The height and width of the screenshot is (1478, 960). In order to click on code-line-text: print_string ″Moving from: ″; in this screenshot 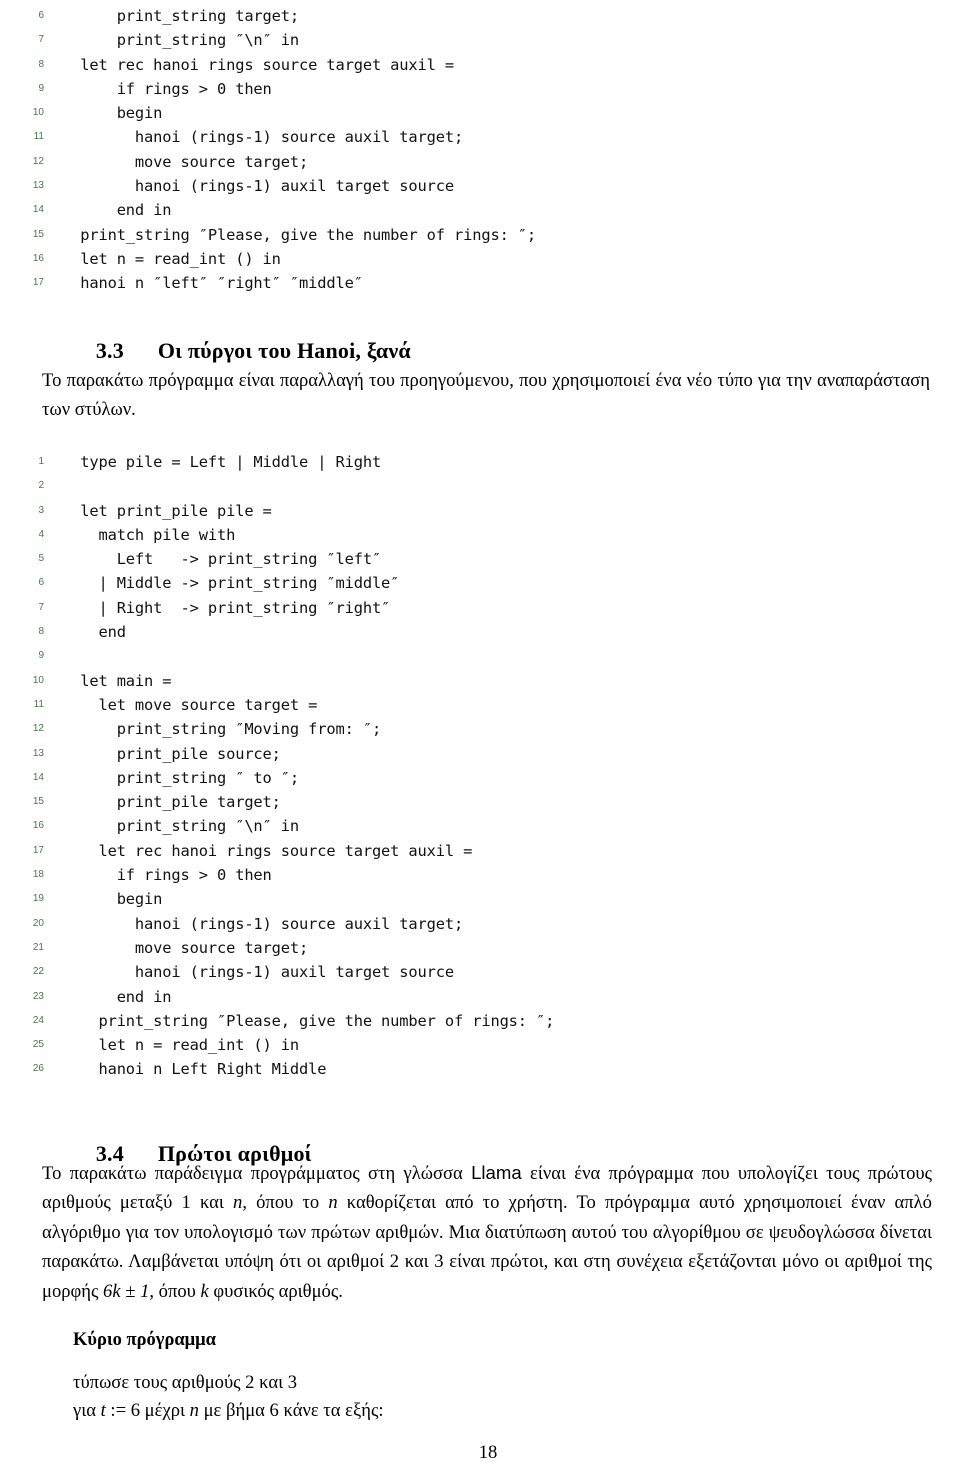, I will do `click(222, 729)`.